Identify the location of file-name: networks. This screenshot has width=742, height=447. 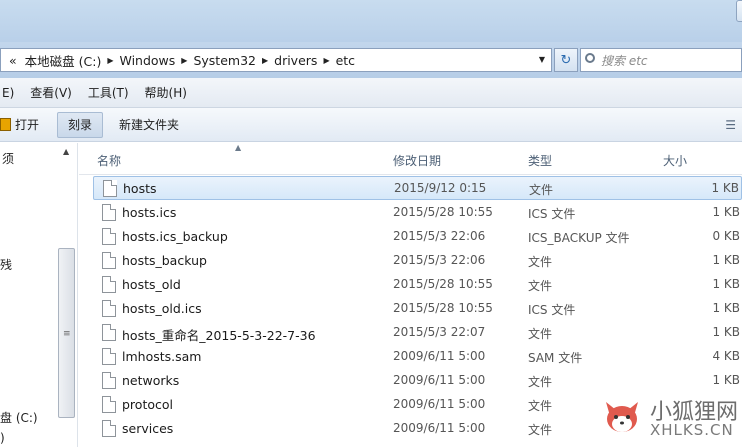
(151, 380).